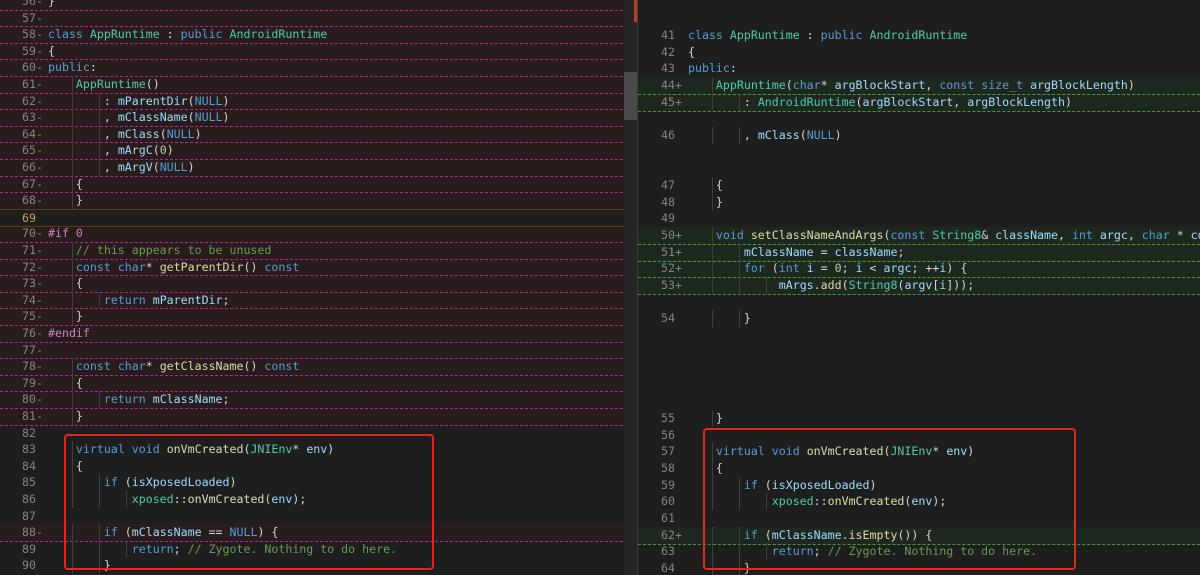 This screenshot has height=575, width=1200. I want to click on line-number: 62, so click(29, 100).